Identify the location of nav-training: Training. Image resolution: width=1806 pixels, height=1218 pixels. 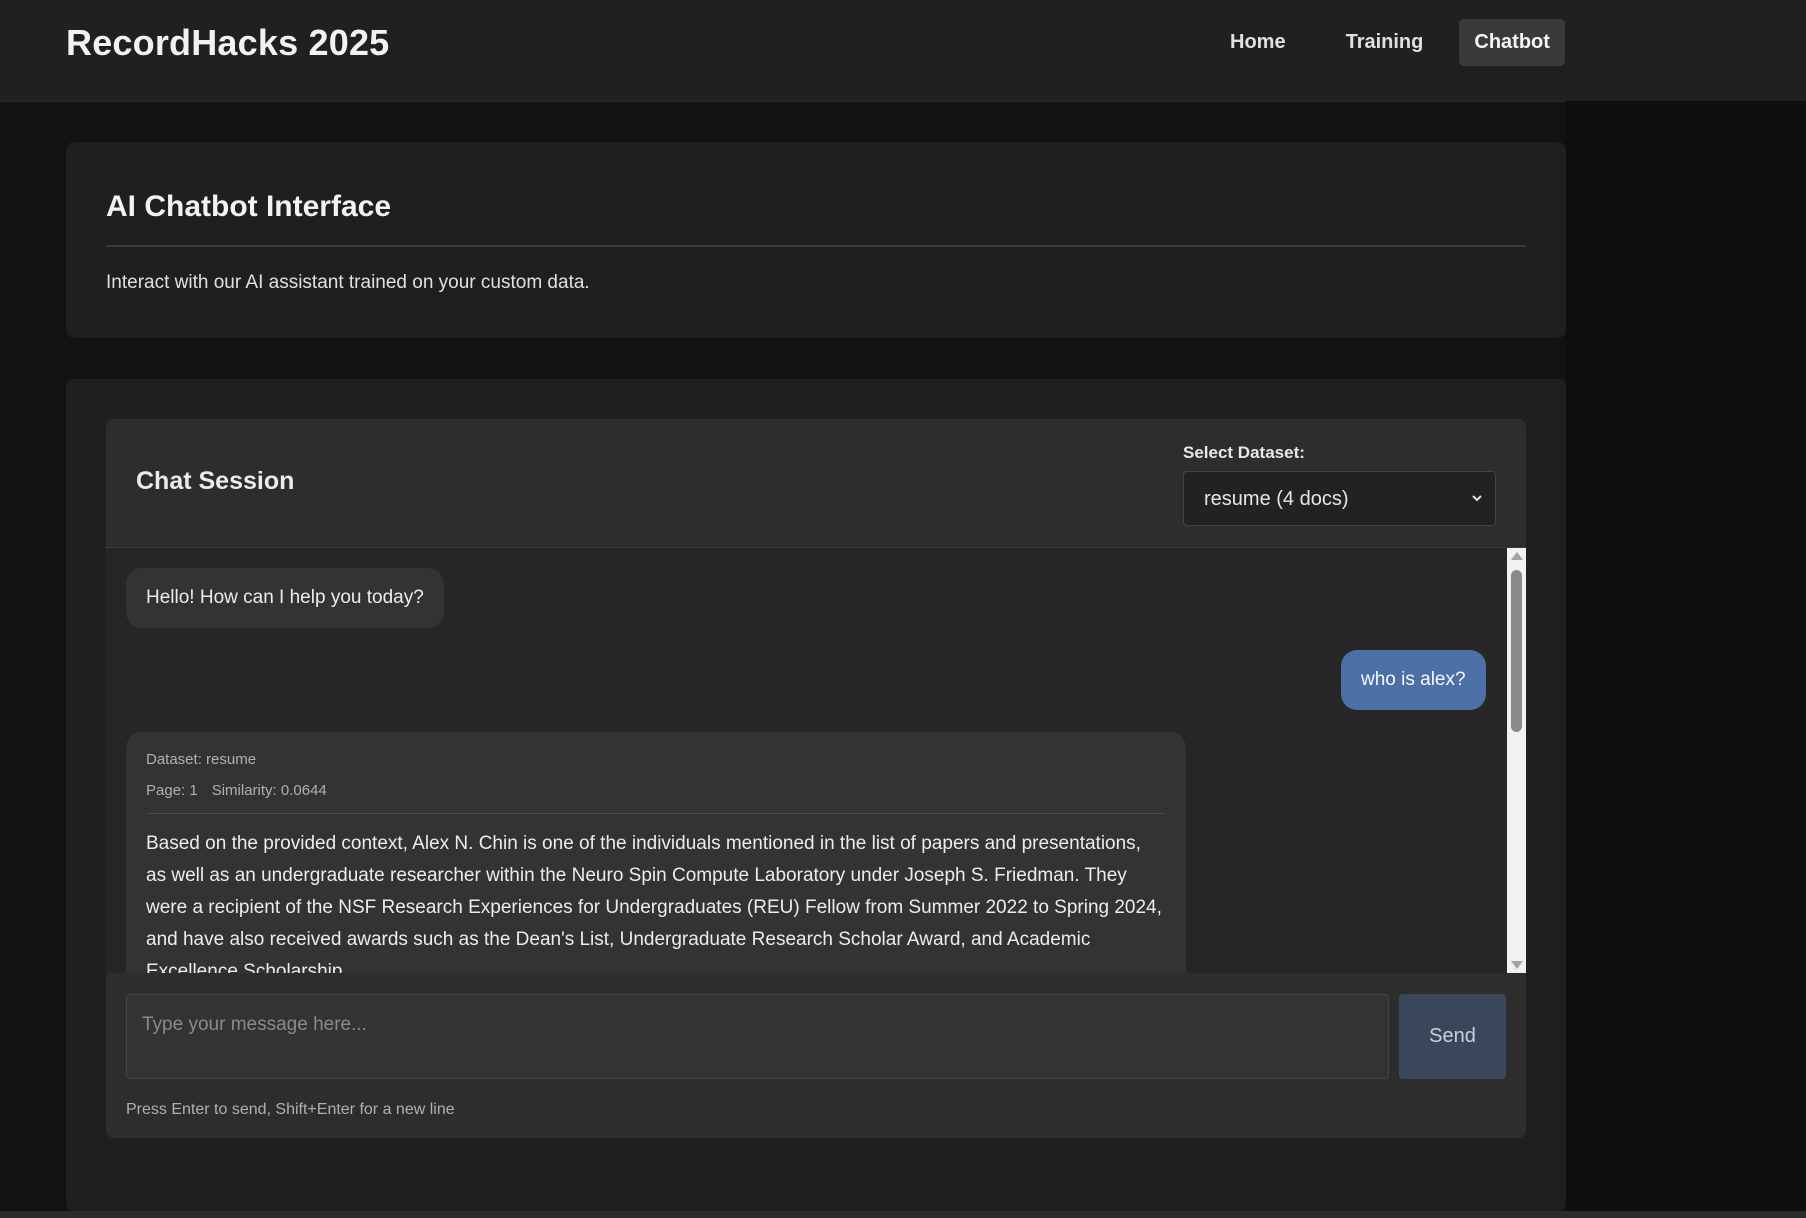
(1385, 42).